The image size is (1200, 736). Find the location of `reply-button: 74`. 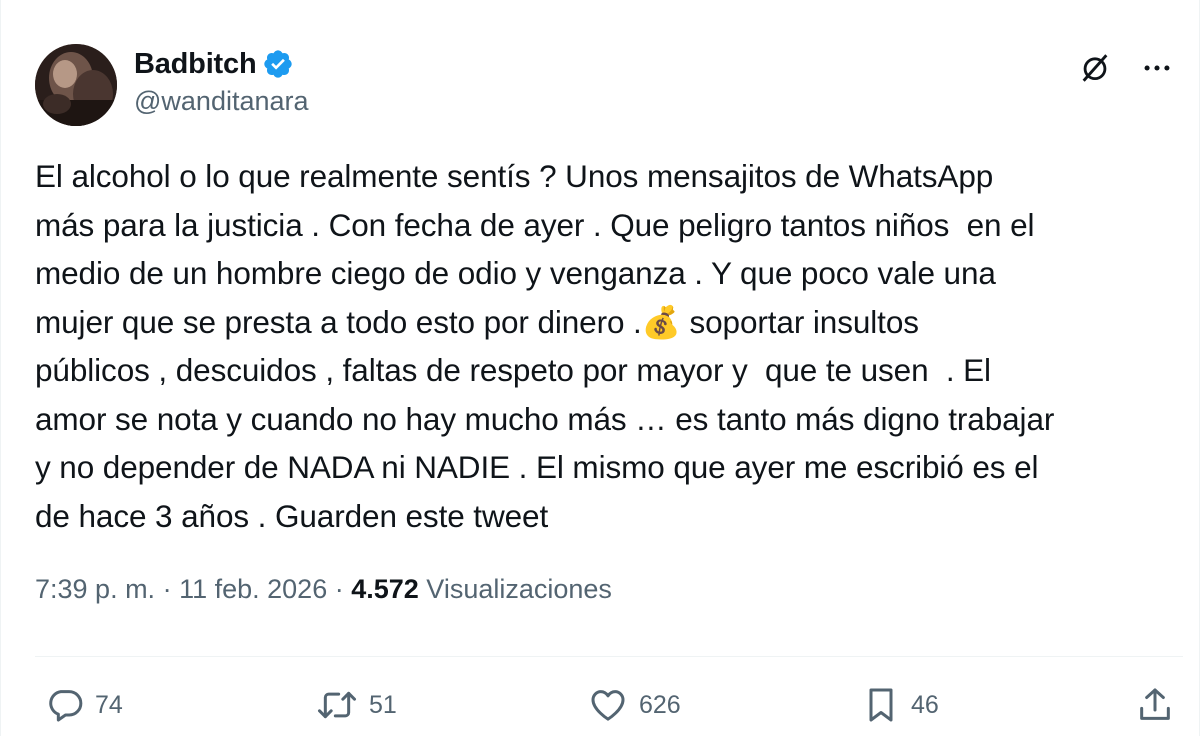

reply-button: 74 is located at coordinates (84, 705).